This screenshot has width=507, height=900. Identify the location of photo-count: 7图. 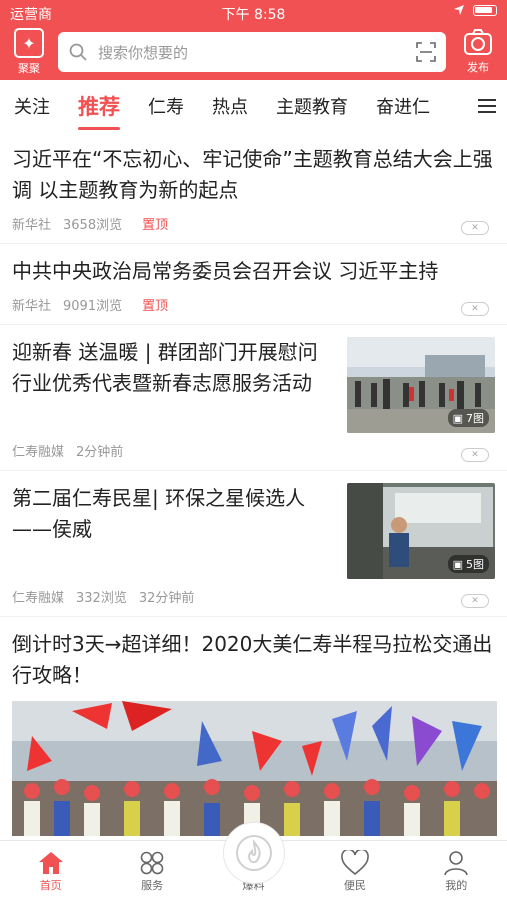
(475, 418).